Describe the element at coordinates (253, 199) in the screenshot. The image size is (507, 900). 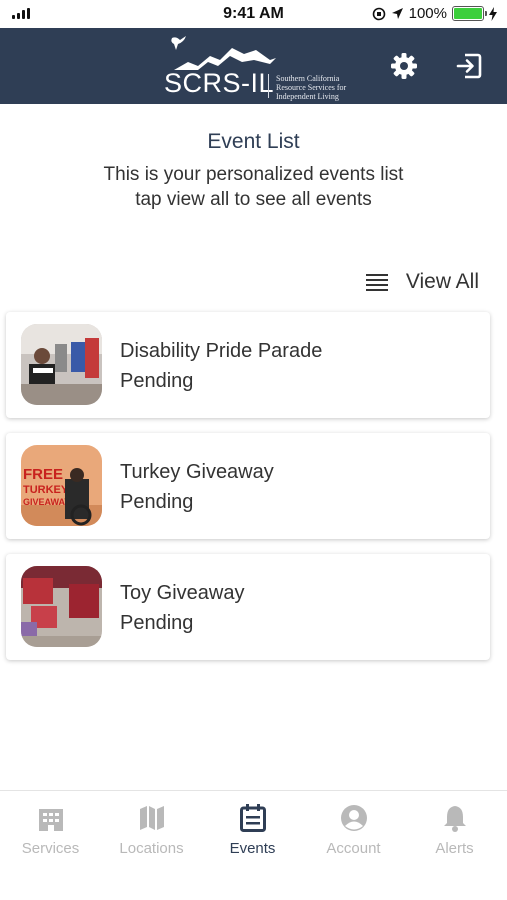
I see `description-line: tap view all to see all events` at that location.